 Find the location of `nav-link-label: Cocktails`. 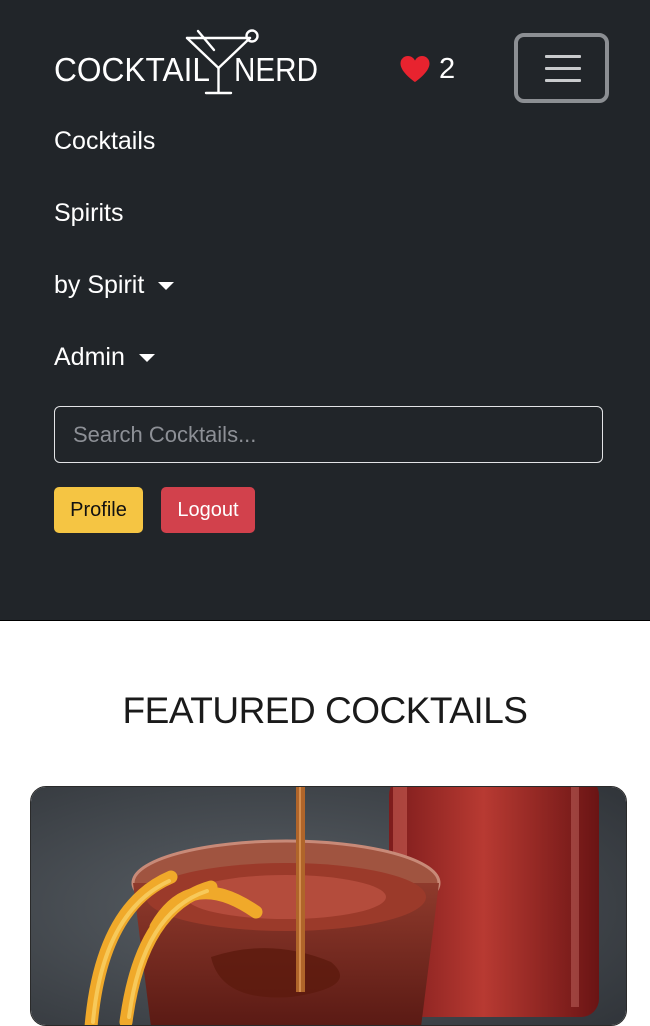

nav-link-label: Cocktails is located at coordinates (105, 141).